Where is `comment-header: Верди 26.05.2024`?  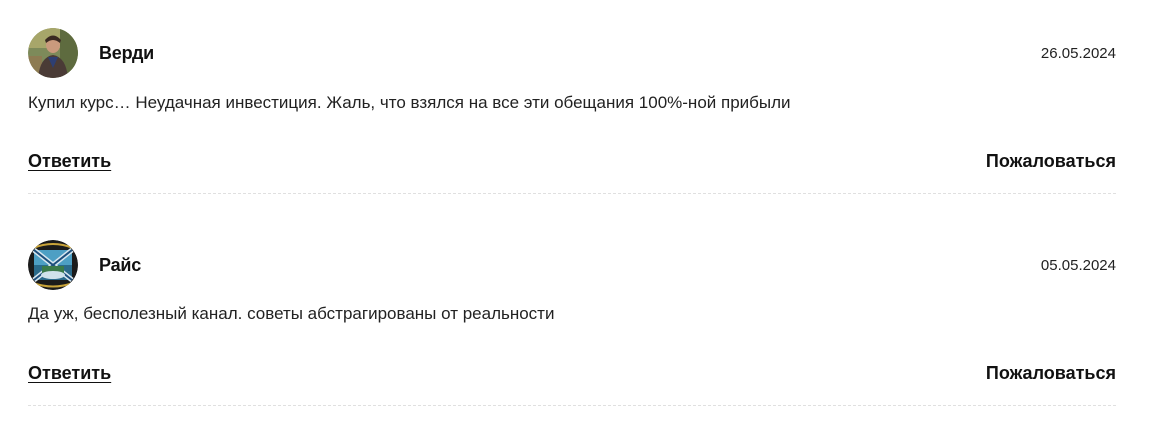
comment-header: Верди 26.05.2024 is located at coordinates (572, 54).